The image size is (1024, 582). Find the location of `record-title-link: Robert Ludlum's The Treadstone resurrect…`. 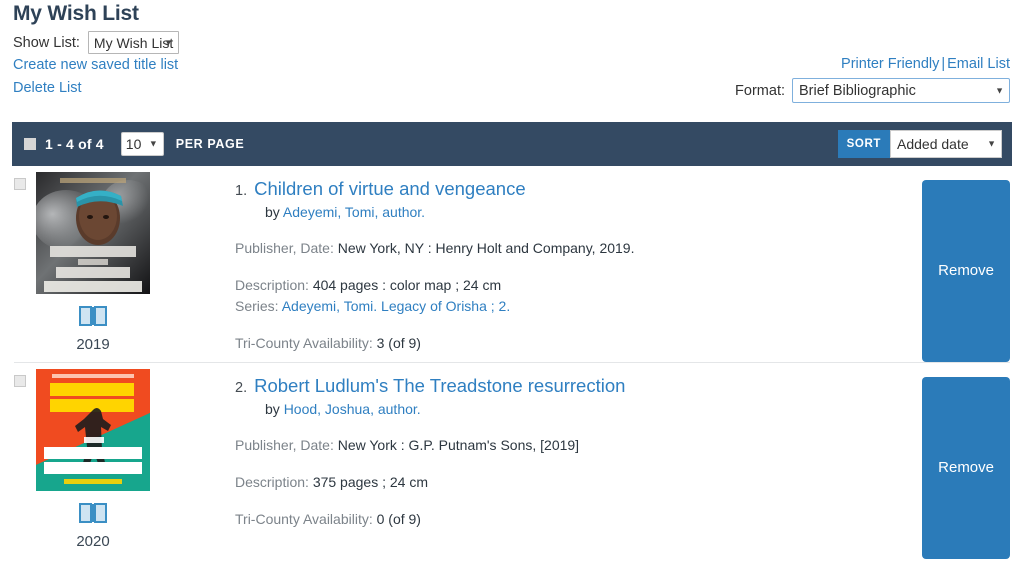

record-title-link: Robert Ludlum's The Treadstone resurrect… is located at coordinates (439, 386).